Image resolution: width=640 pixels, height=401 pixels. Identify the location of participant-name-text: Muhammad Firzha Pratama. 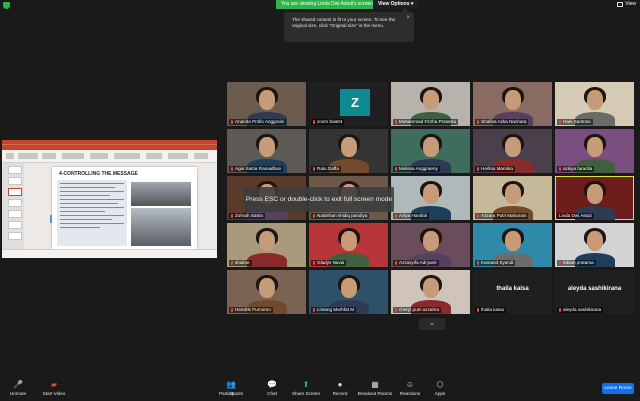
(427, 121).